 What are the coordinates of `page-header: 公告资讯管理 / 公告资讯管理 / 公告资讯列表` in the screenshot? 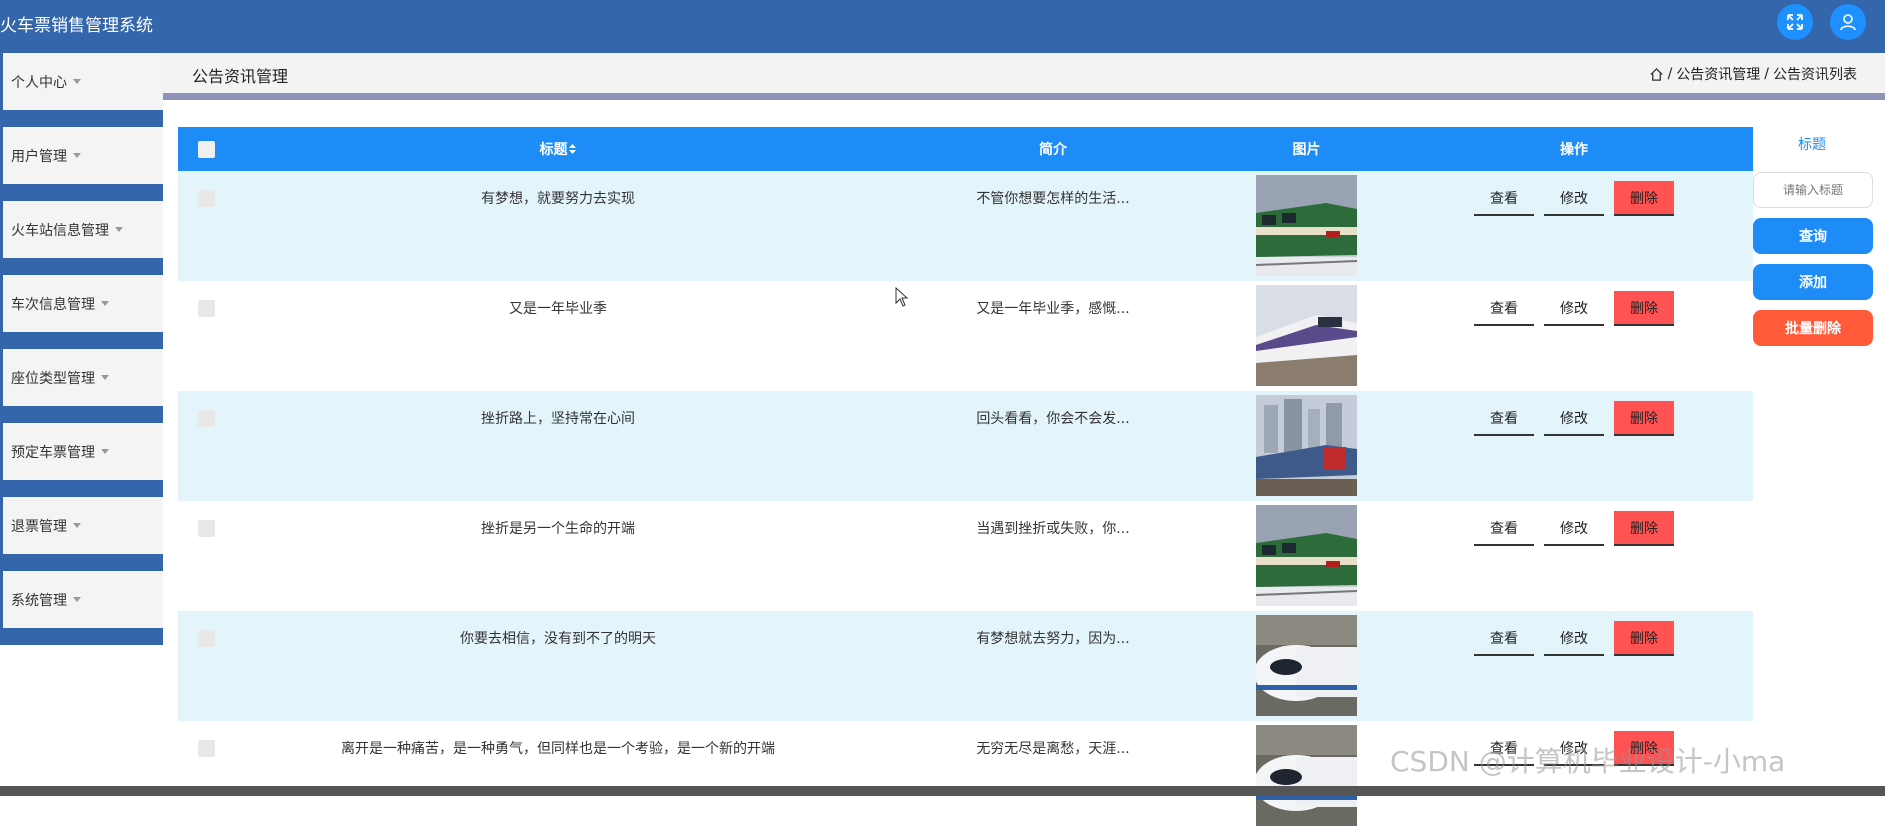 It's located at (1024, 73).